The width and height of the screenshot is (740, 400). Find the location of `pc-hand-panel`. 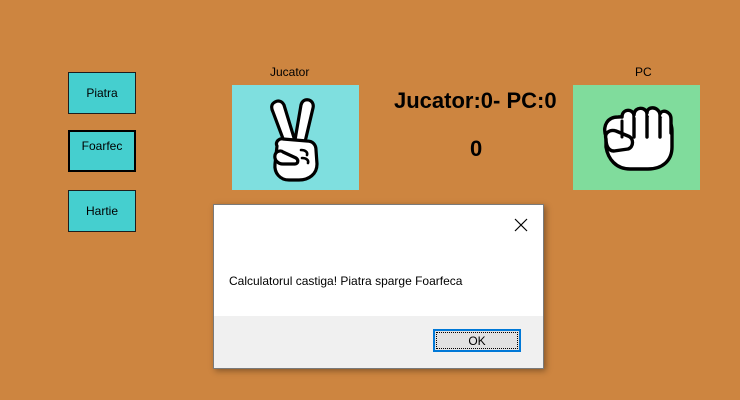

pc-hand-panel is located at coordinates (636, 137).